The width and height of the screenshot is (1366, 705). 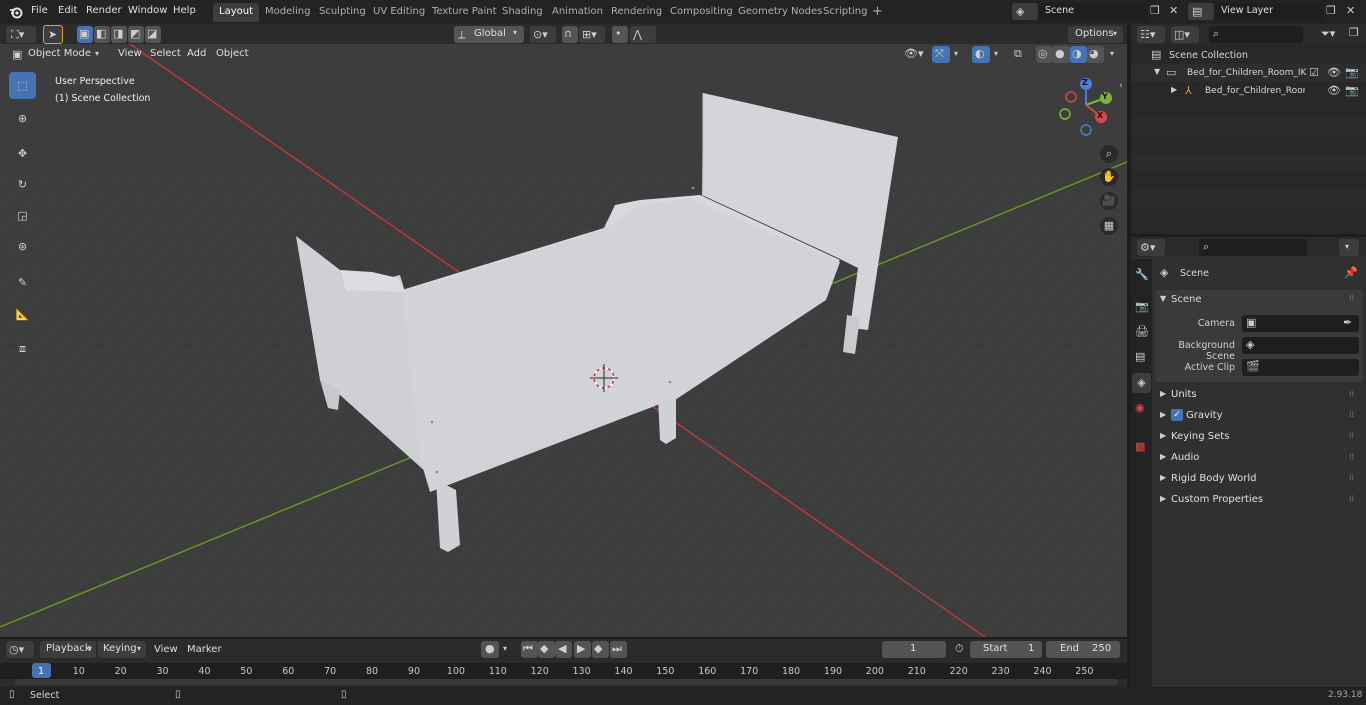 What do you see at coordinates (1331, 10) in the screenshot?
I see `new-view-layer-icon: ❐` at bounding box center [1331, 10].